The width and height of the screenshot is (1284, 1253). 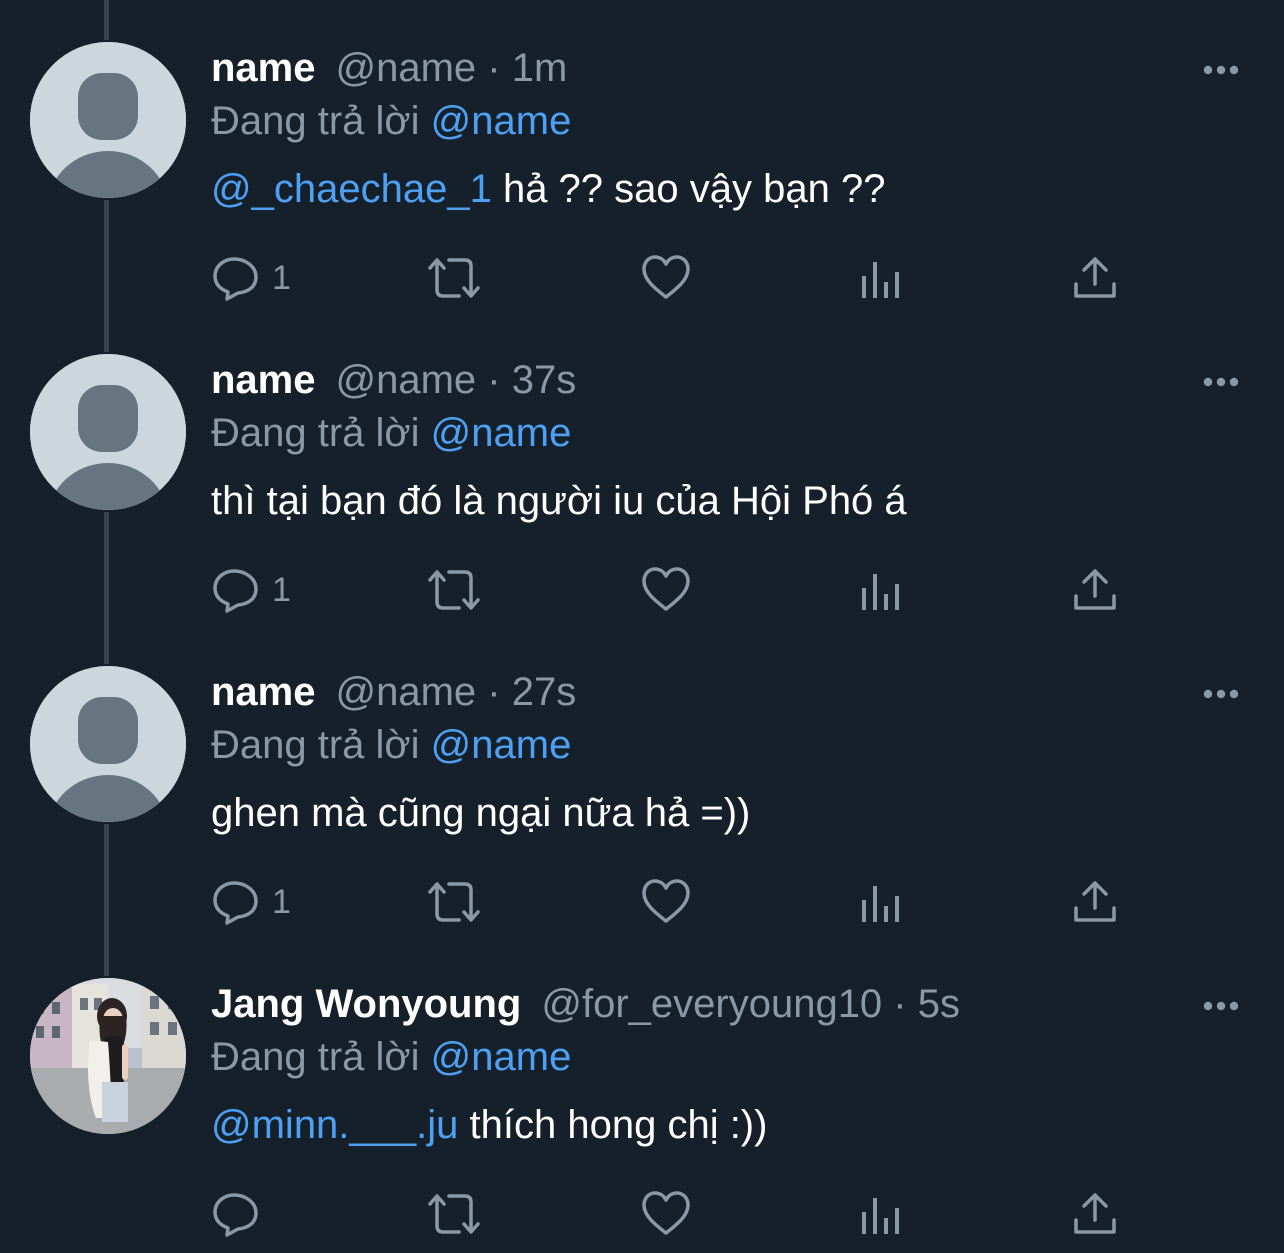 I want to click on photo-avatar-icon, so click(x=108, y=1056).